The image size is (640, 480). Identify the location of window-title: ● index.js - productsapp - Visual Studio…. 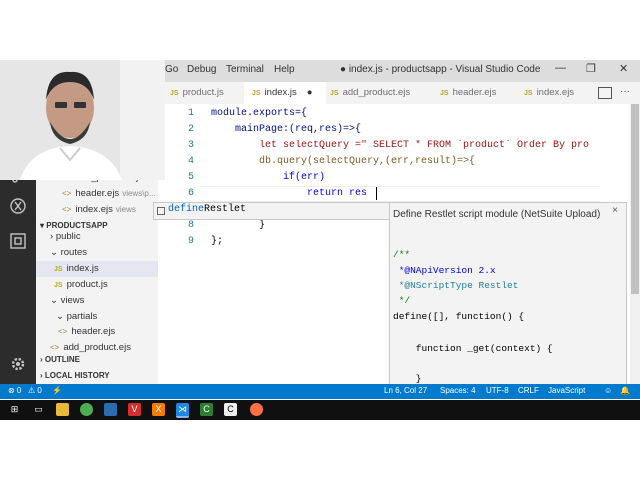
(440, 69).